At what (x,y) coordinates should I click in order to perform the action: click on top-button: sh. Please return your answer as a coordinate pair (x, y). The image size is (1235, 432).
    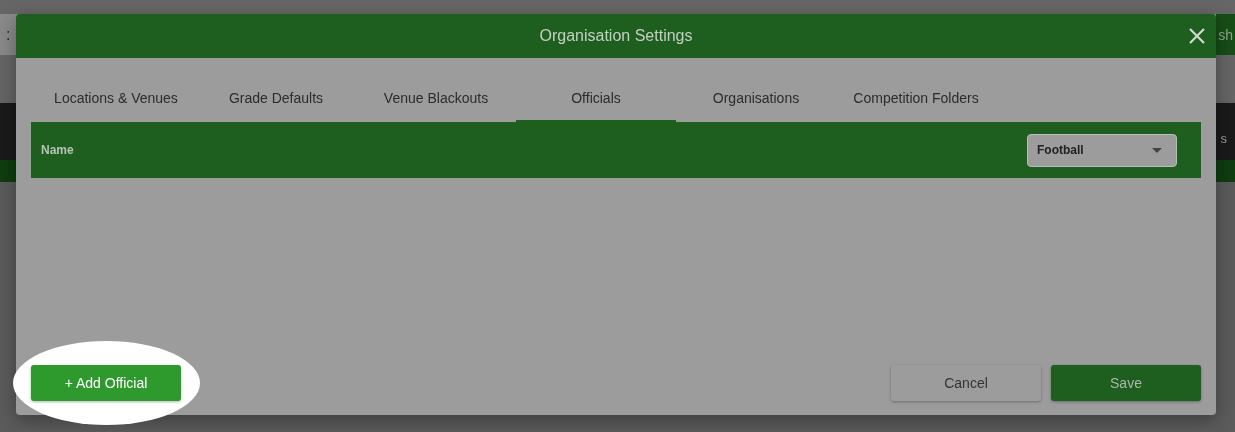
    Looking at the image, I should click on (1225, 34).